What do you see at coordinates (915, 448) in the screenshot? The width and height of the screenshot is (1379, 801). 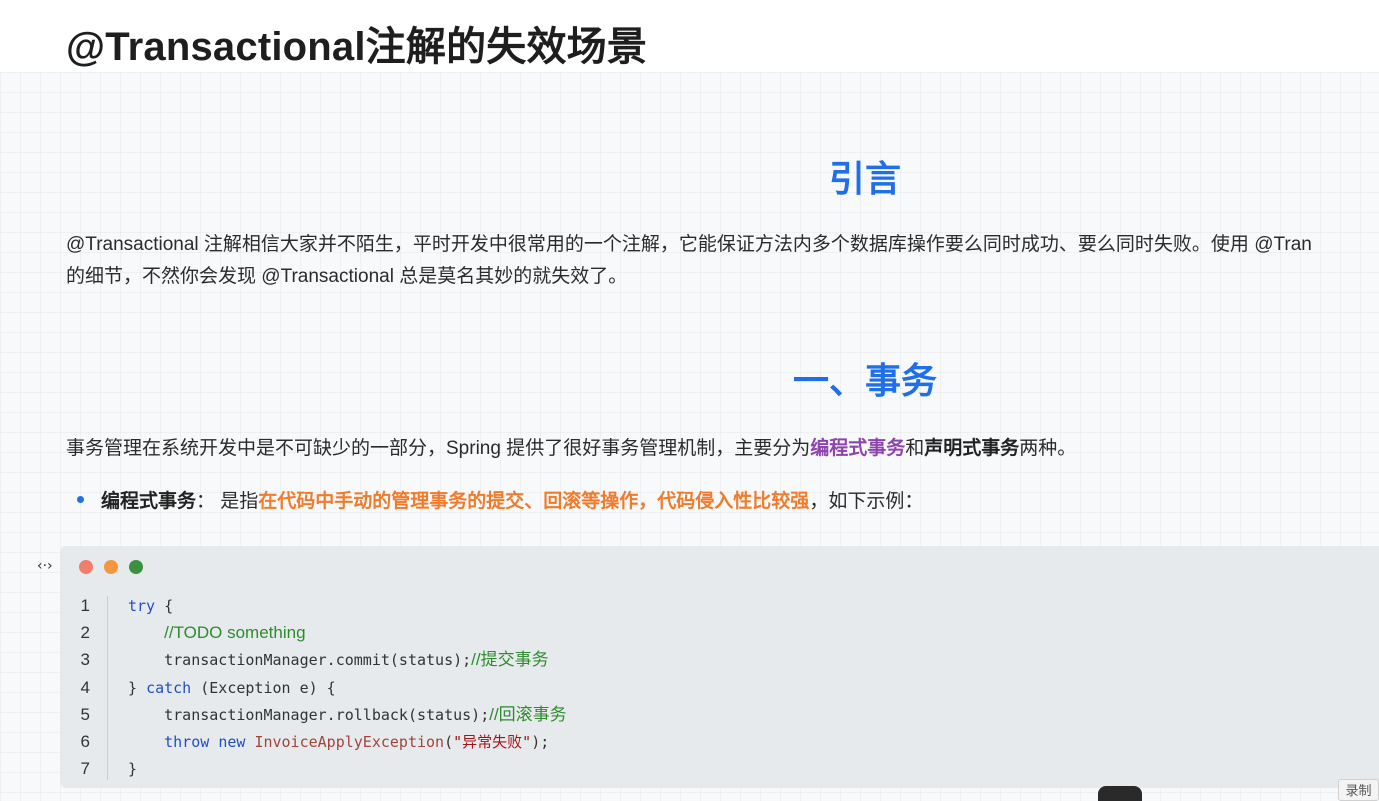 I see `and-text: 和` at bounding box center [915, 448].